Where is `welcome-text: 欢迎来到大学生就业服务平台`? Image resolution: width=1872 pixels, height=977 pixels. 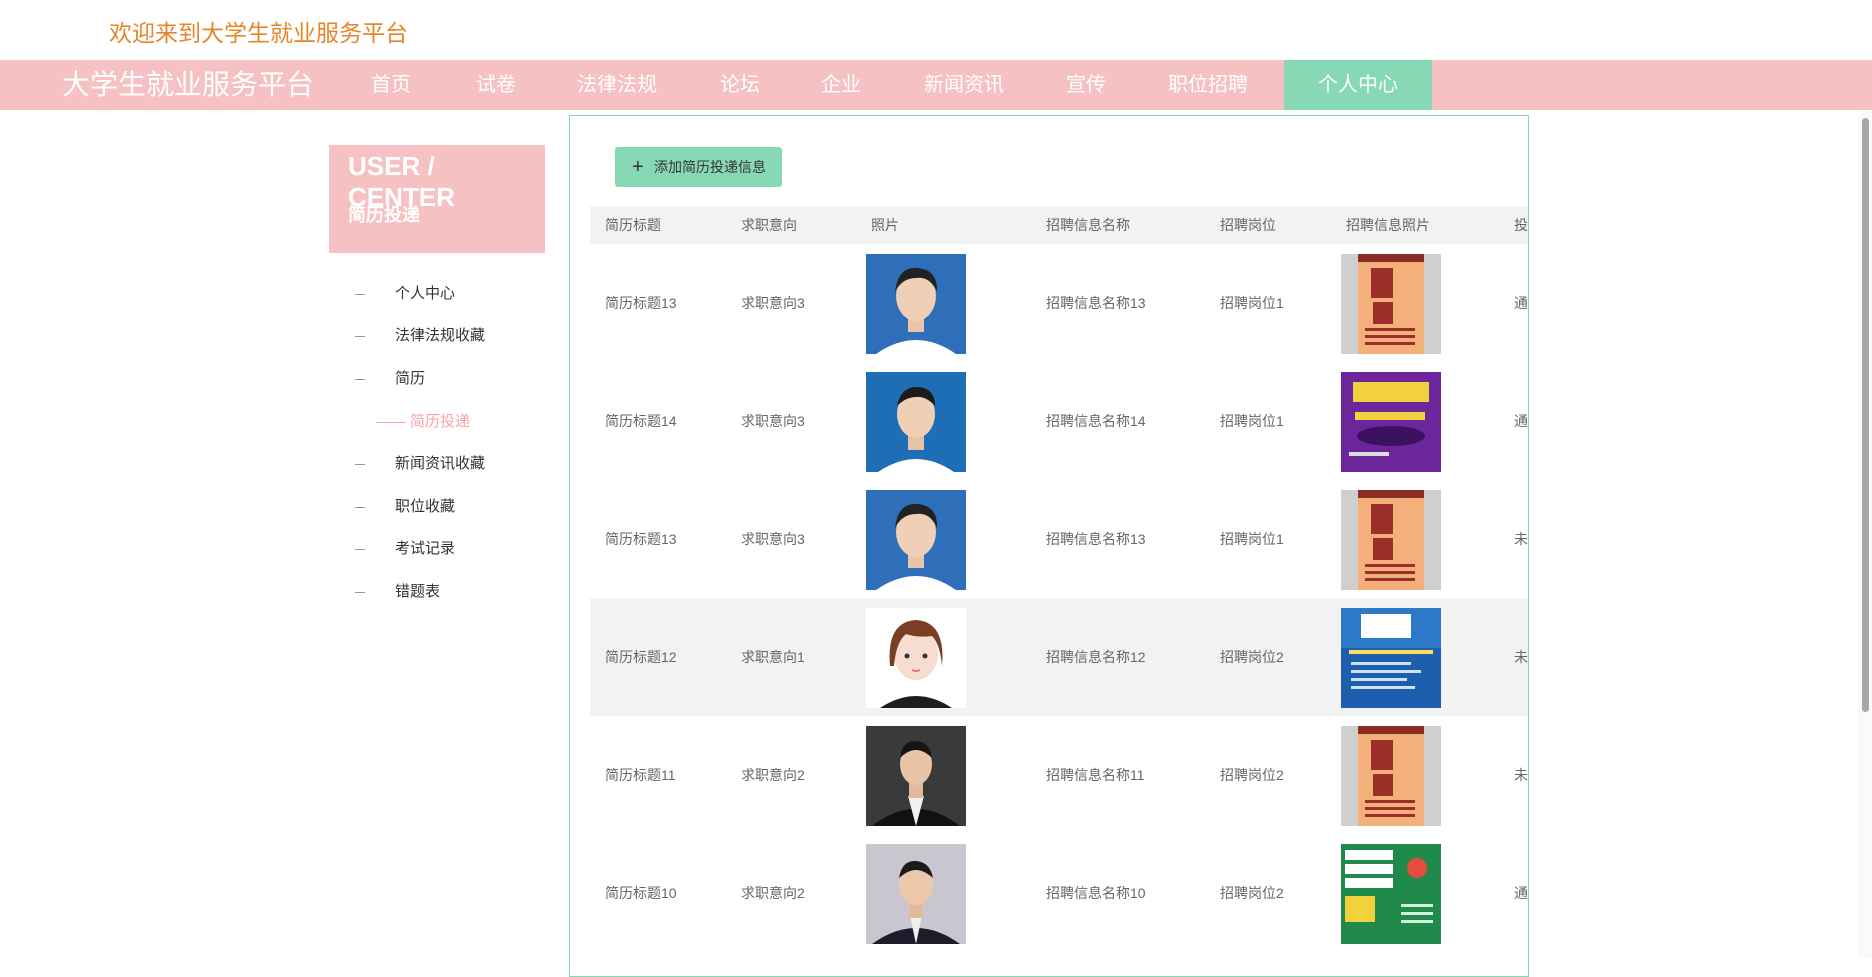
welcome-text: 欢迎来到大学生就业服务平台 is located at coordinates (258, 33).